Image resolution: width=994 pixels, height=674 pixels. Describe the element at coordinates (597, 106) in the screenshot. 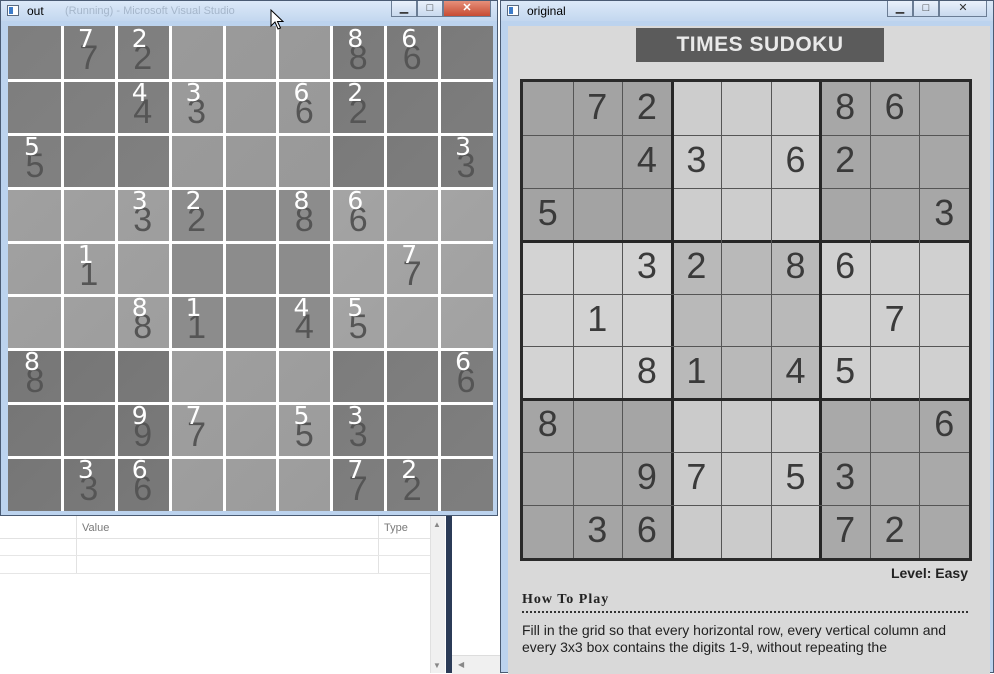

I see `sudoku-given-digit: 7` at that location.